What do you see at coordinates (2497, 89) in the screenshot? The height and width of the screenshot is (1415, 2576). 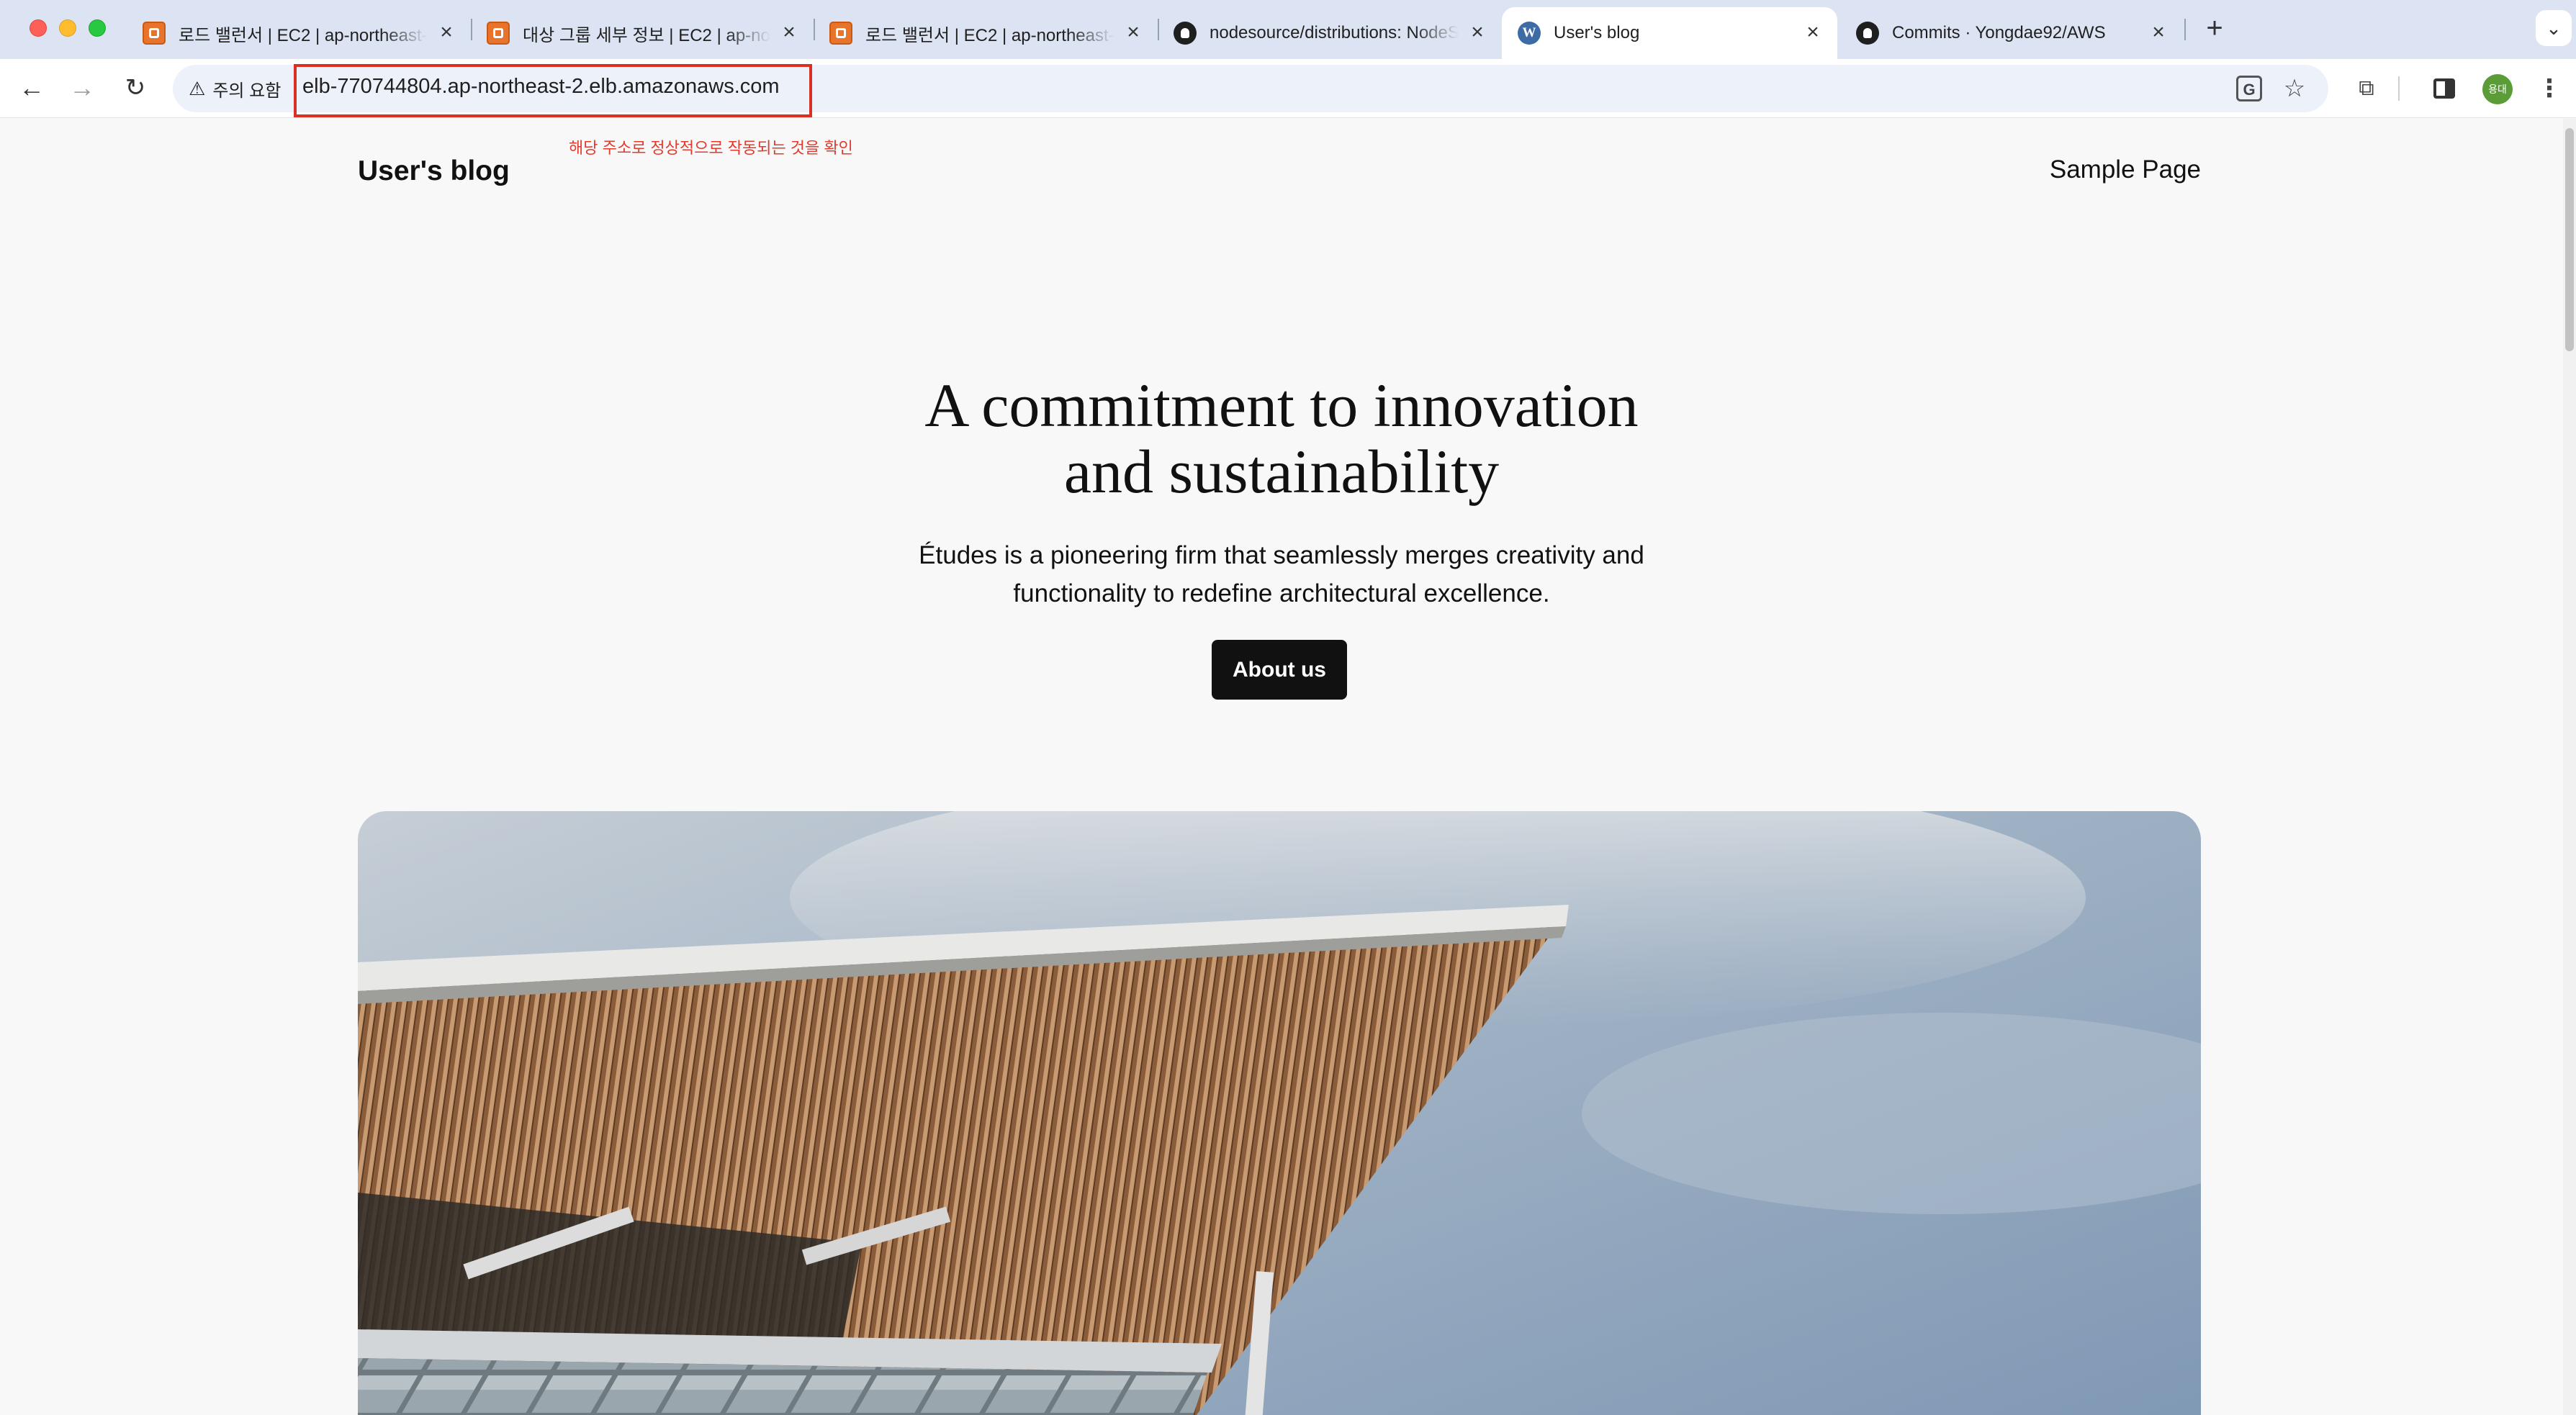 I see `profile-avatar: 용대` at bounding box center [2497, 89].